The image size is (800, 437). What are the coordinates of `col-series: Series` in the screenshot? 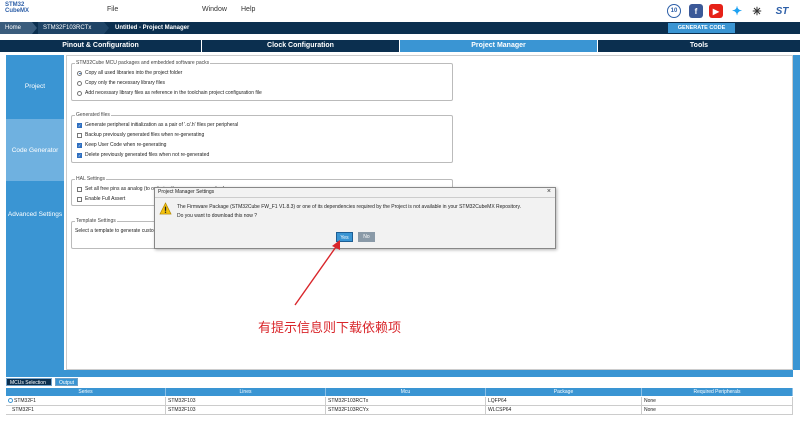 It's located at (86, 392).